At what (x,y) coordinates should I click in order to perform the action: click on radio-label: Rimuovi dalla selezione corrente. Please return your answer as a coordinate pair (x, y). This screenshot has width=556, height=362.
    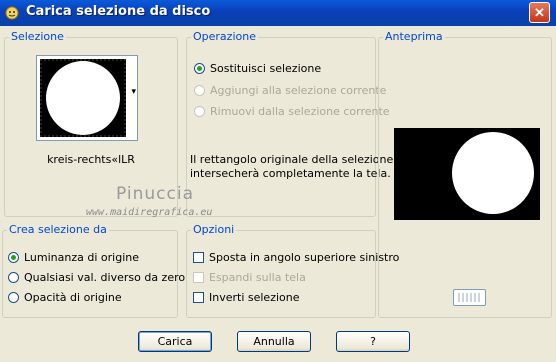
    Looking at the image, I should click on (300, 111).